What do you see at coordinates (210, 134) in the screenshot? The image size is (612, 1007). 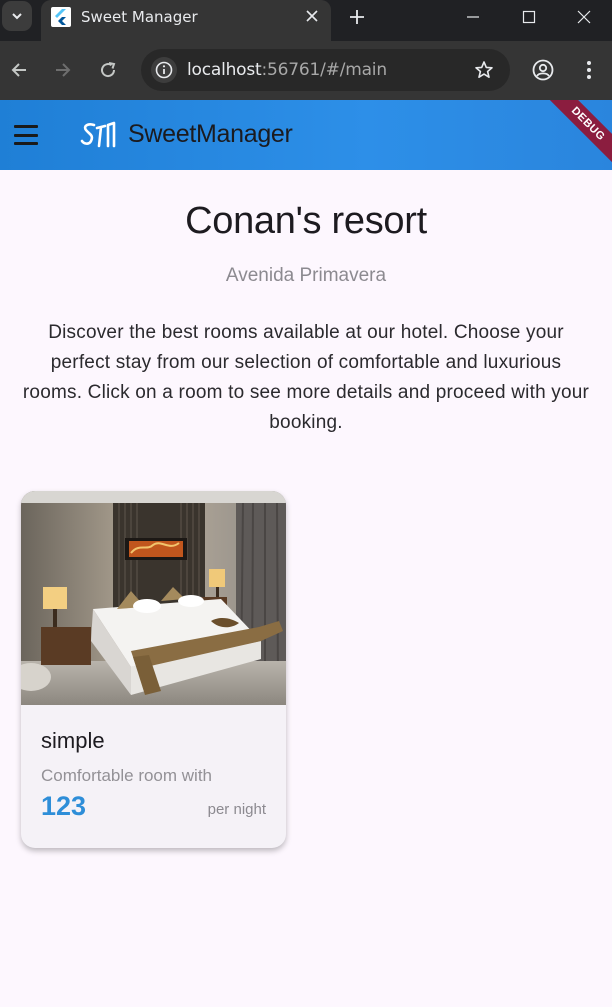 I see `brand-name: SweetManager` at bounding box center [210, 134].